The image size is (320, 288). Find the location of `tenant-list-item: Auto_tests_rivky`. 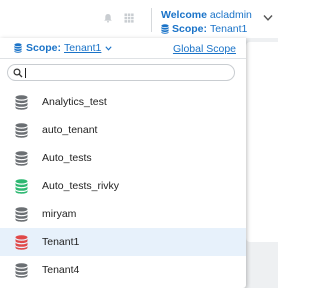

tenant-list-item: Auto_tests_rivky is located at coordinates (123, 186).